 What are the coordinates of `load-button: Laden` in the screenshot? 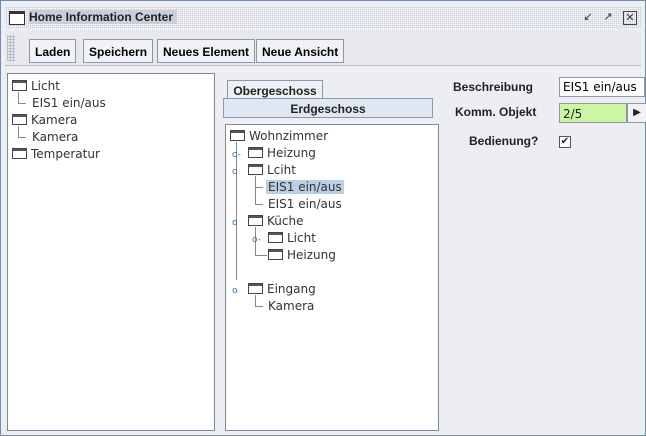 It's located at (53, 51).